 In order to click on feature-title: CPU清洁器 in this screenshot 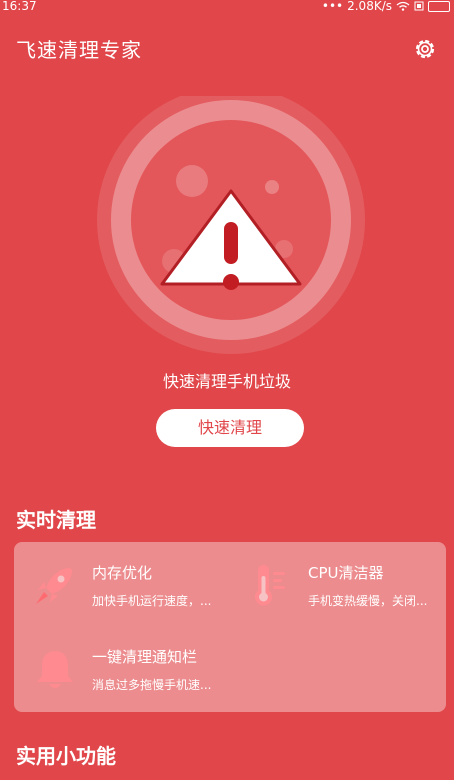, I will do `click(346, 573)`.